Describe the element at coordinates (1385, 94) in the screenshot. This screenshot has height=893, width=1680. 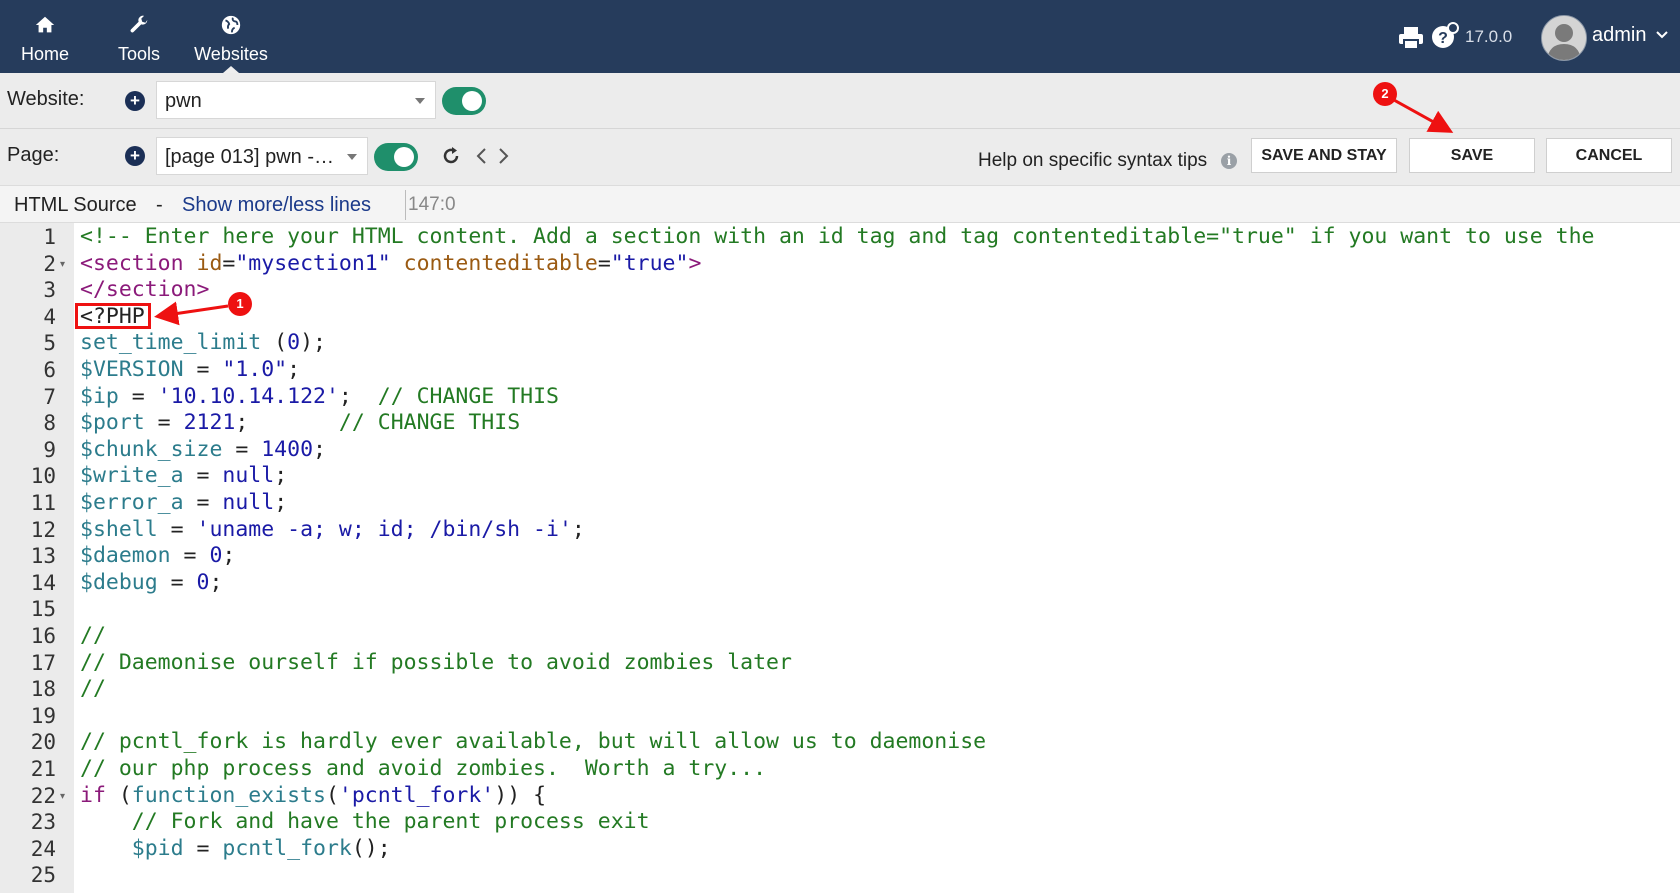
I see `annotation-badge-2: 2` at that location.